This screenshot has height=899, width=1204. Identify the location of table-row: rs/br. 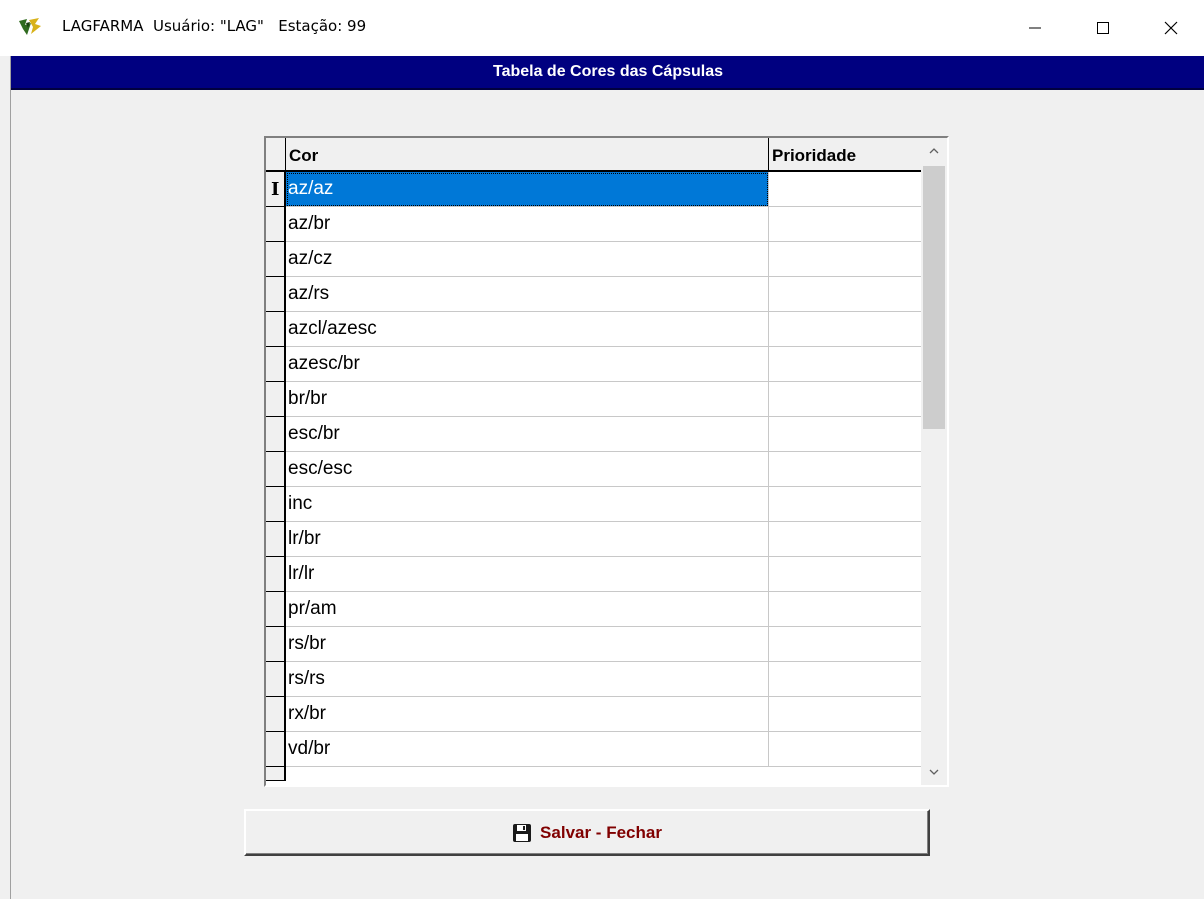
(593, 644).